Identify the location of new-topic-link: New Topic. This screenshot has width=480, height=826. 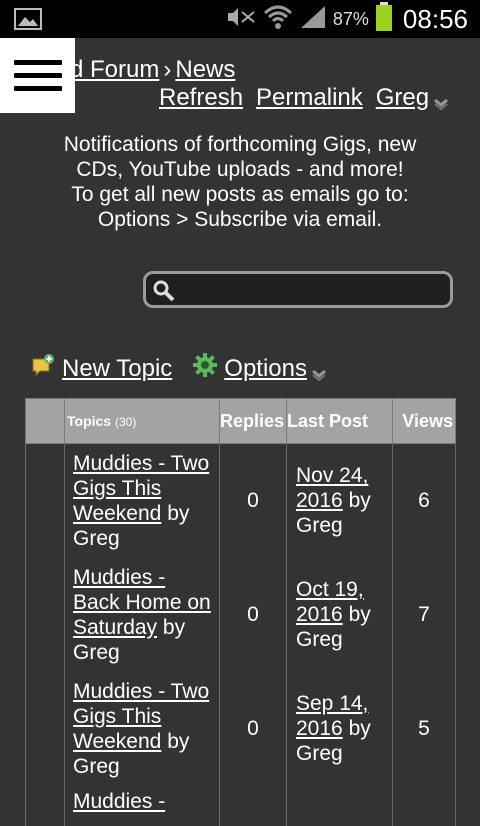
(117, 369).